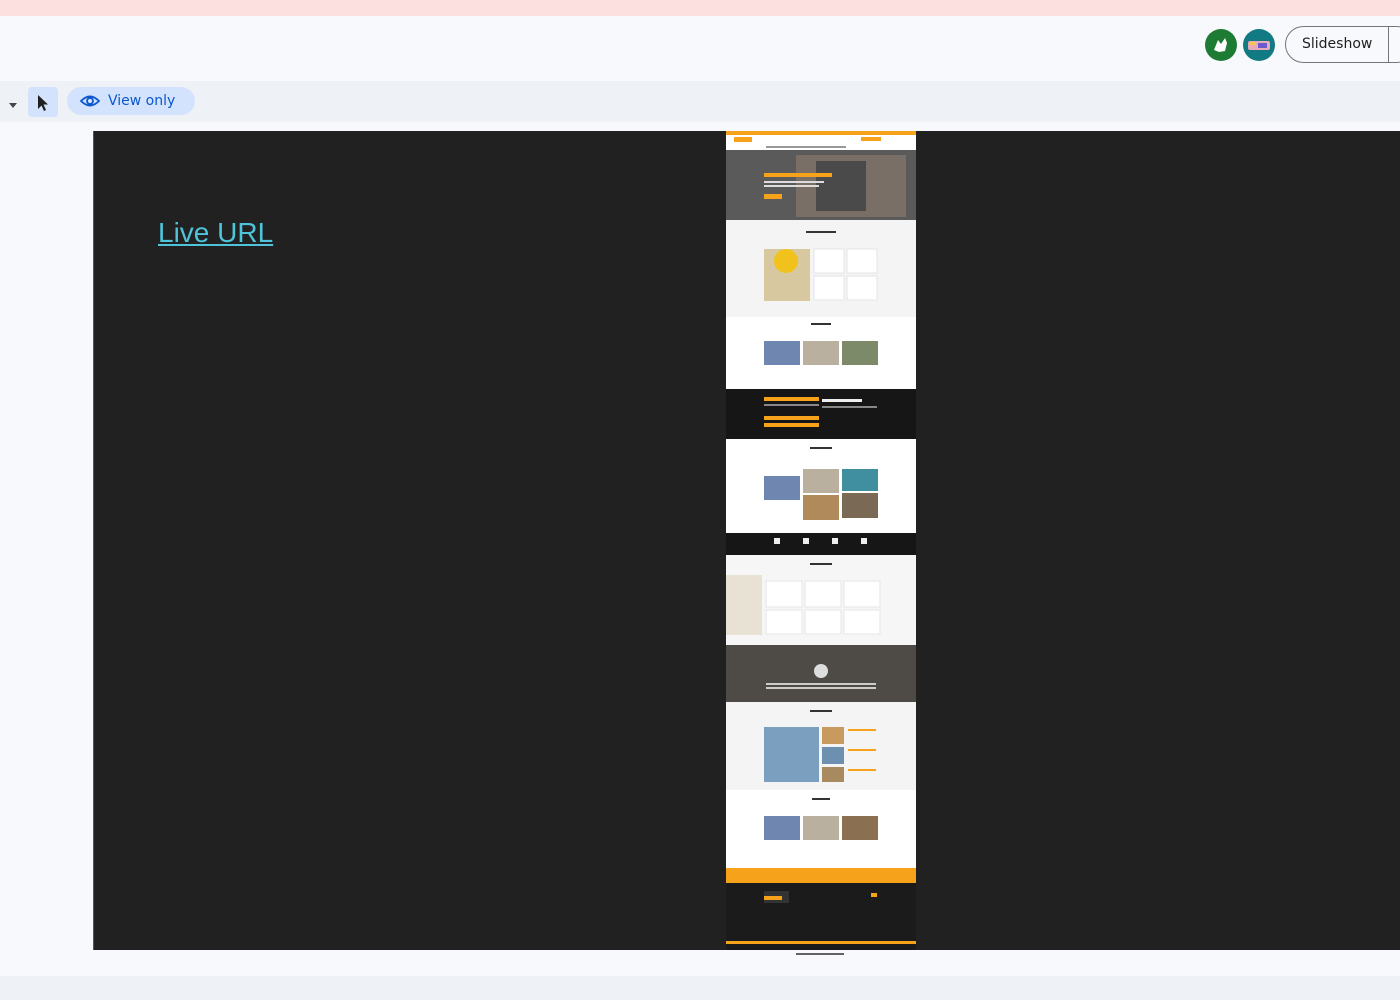 This screenshot has height=1000, width=1400. I want to click on green-avatar-icon, so click(1221, 45).